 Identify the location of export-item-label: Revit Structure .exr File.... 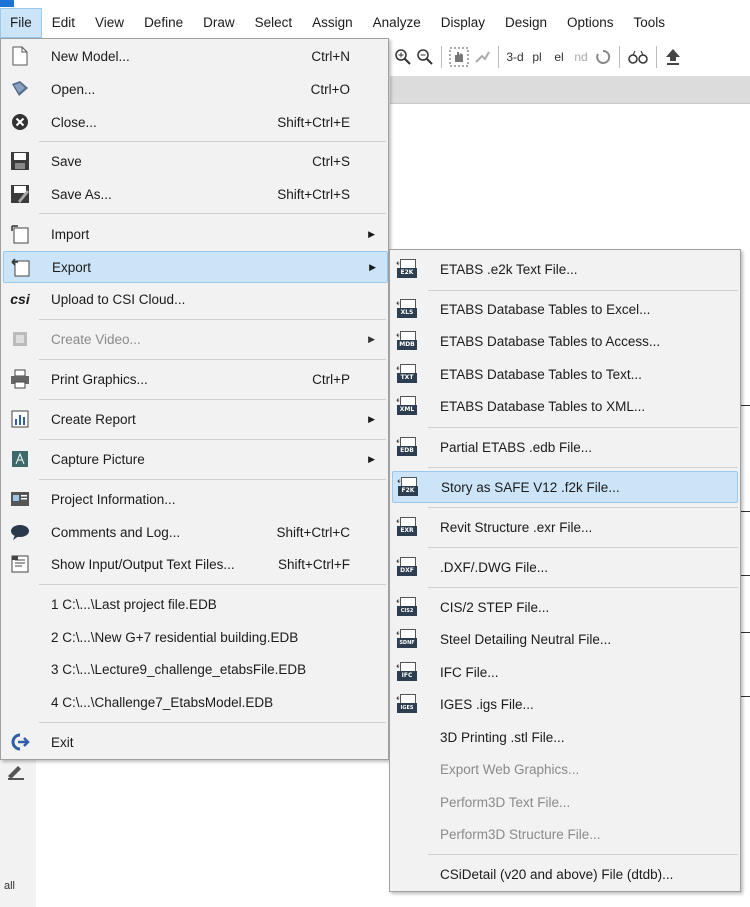
(516, 527).